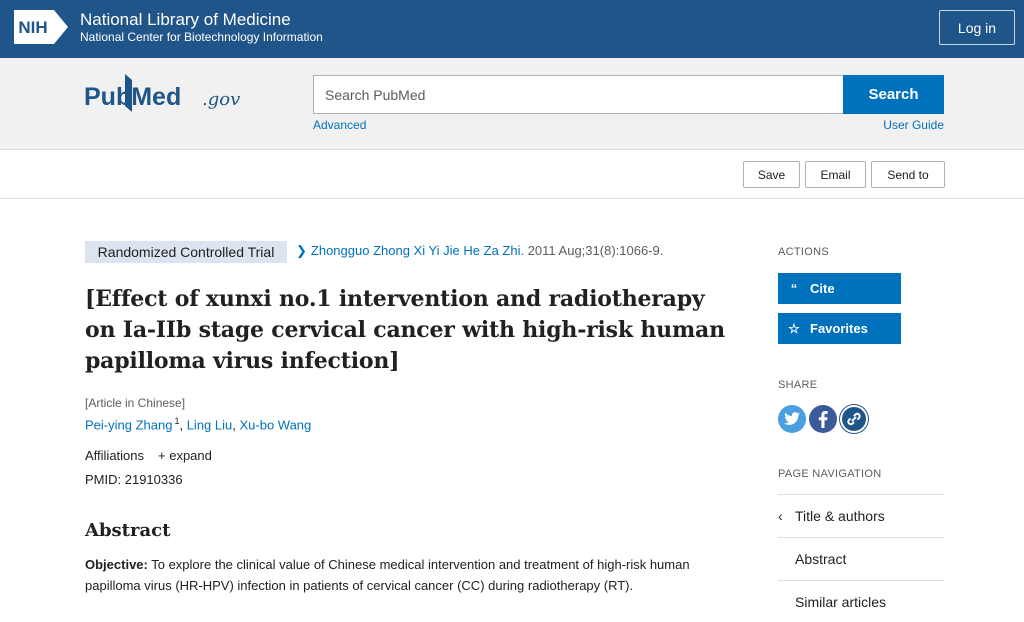  Describe the element at coordinates (854, 419) in the screenshot. I see `permalink-icon` at that location.